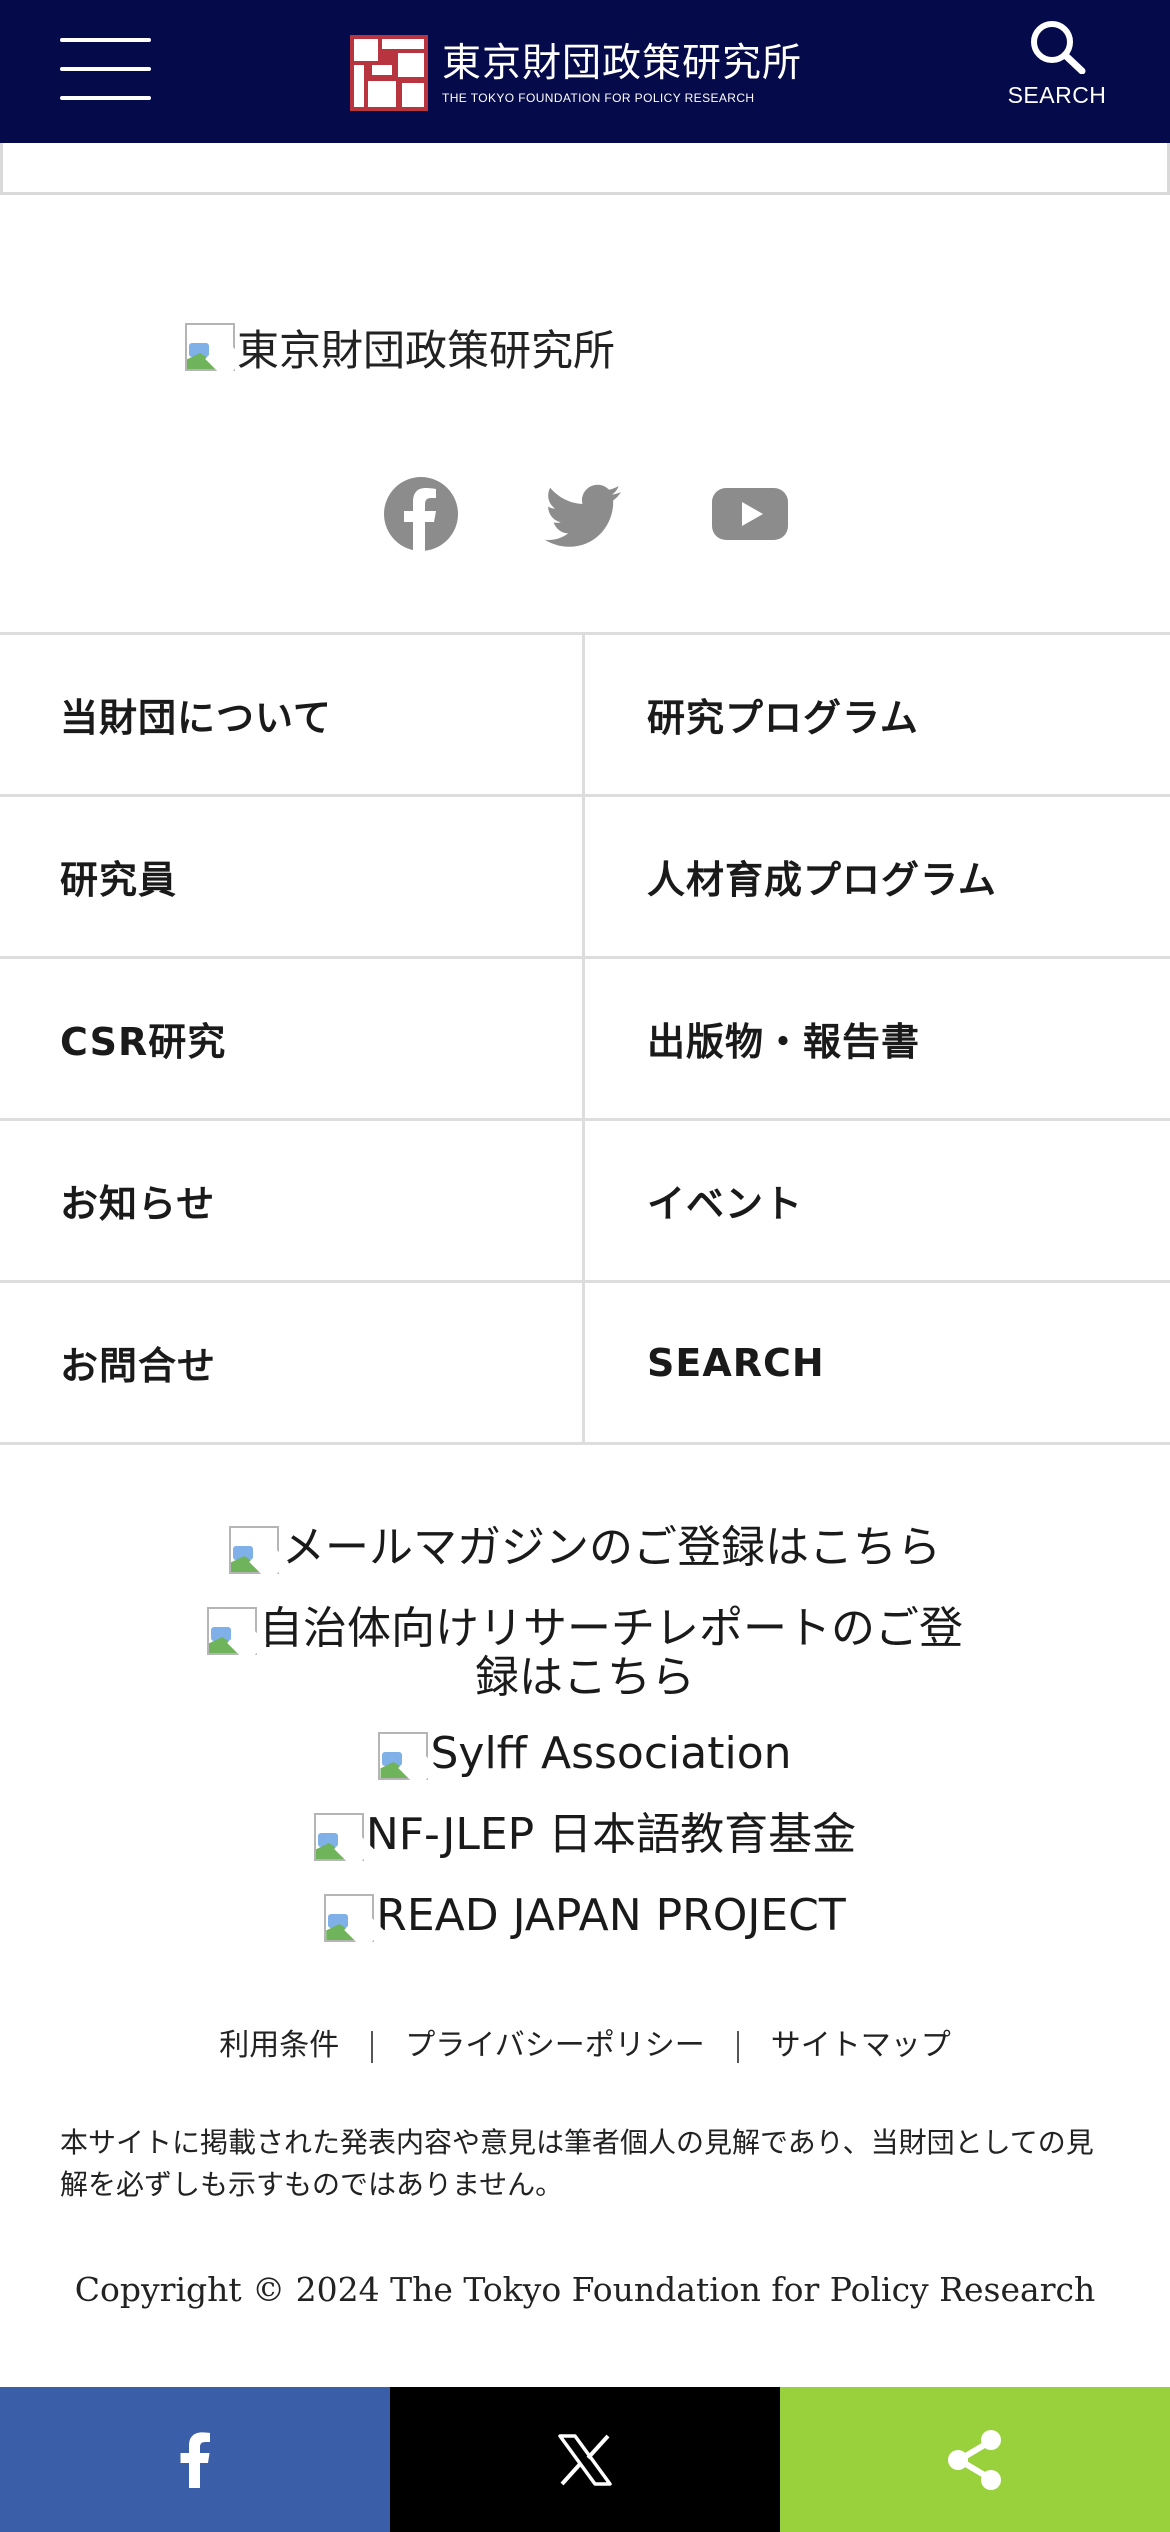 This screenshot has height=2532, width=1170. What do you see at coordinates (598, 98) in the screenshot?
I see `logo-subtitle: THE TOKYO FOUNDATION FOR POLICY RESEARCH` at bounding box center [598, 98].